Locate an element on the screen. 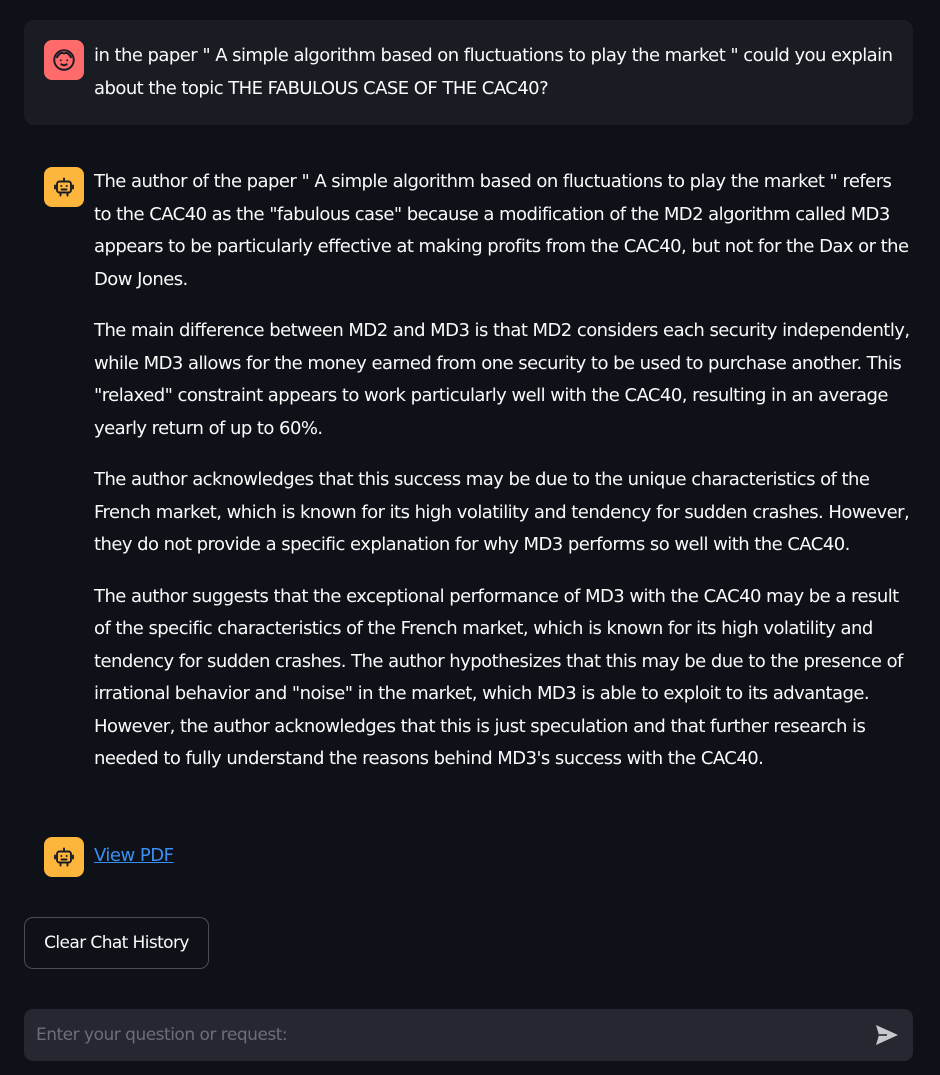  chat-input is located at coordinates (439, 1035).